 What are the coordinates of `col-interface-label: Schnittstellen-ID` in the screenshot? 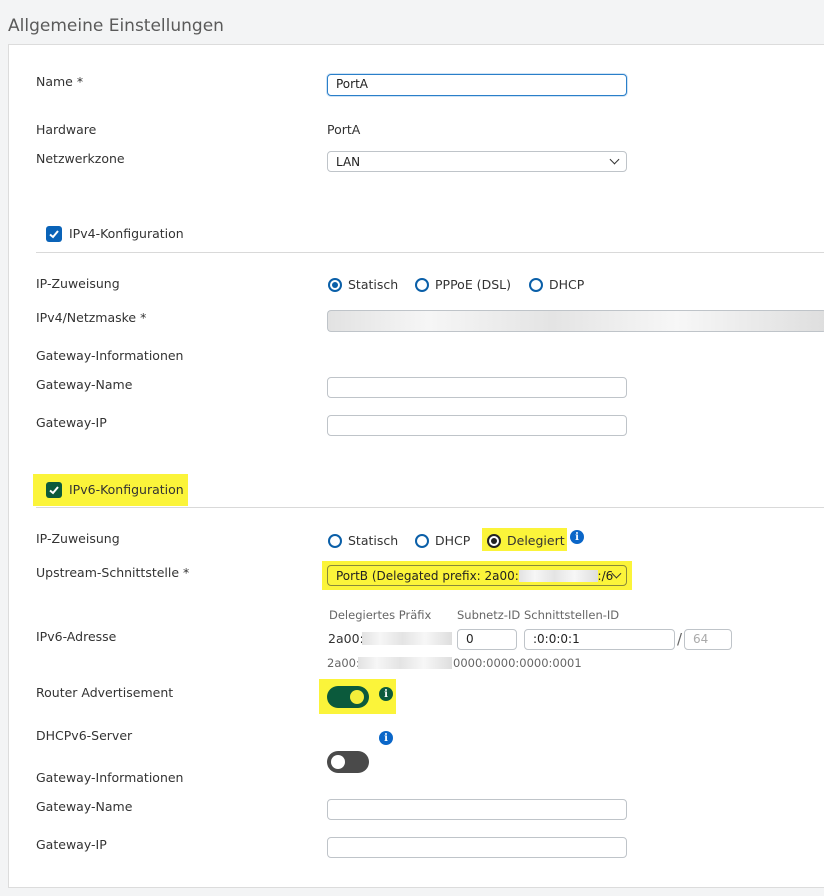 It's located at (572, 615).